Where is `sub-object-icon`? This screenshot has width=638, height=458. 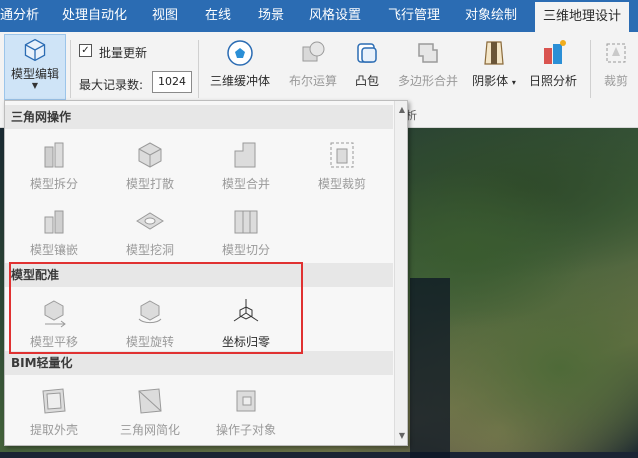 sub-object-icon is located at coordinates (246, 401).